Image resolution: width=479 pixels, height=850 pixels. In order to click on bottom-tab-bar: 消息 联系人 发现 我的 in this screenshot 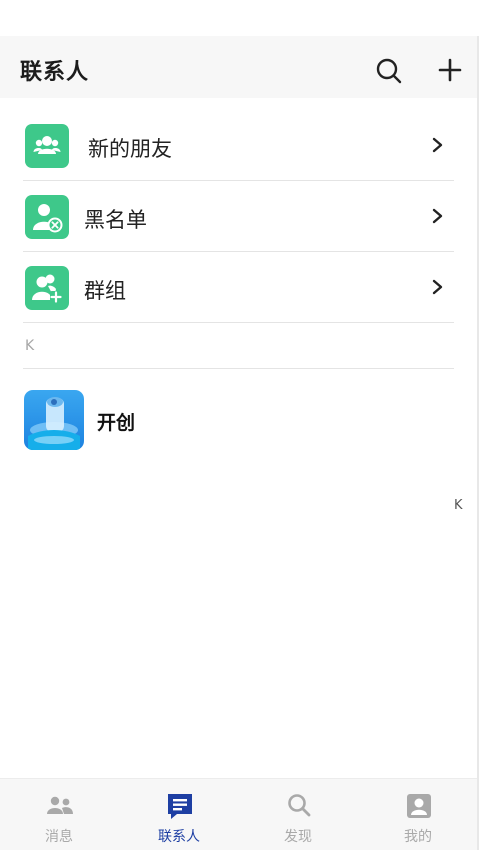, I will do `click(238, 814)`.